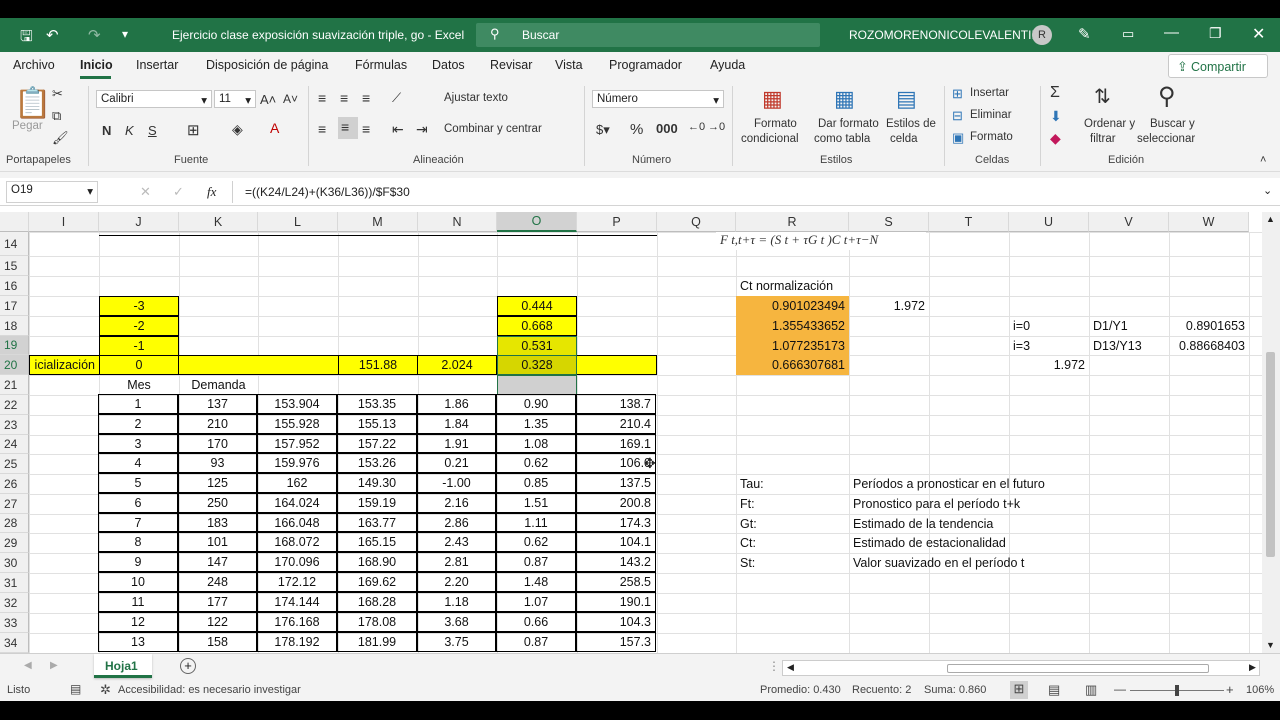 The height and width of the screenshot is (720, 1280). I want to click on tab-inicio: Inicio, so click(96, 65).